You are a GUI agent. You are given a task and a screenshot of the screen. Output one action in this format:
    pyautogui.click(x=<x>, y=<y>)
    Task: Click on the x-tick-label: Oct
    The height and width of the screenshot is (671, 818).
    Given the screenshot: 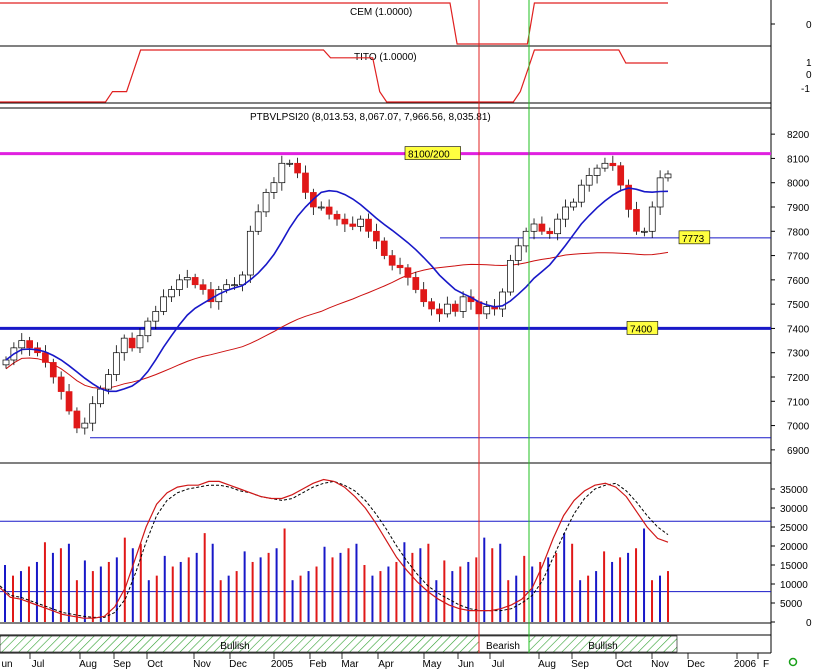 What is the action you would take?
    pyautogui.click(x=624, y=664)
    